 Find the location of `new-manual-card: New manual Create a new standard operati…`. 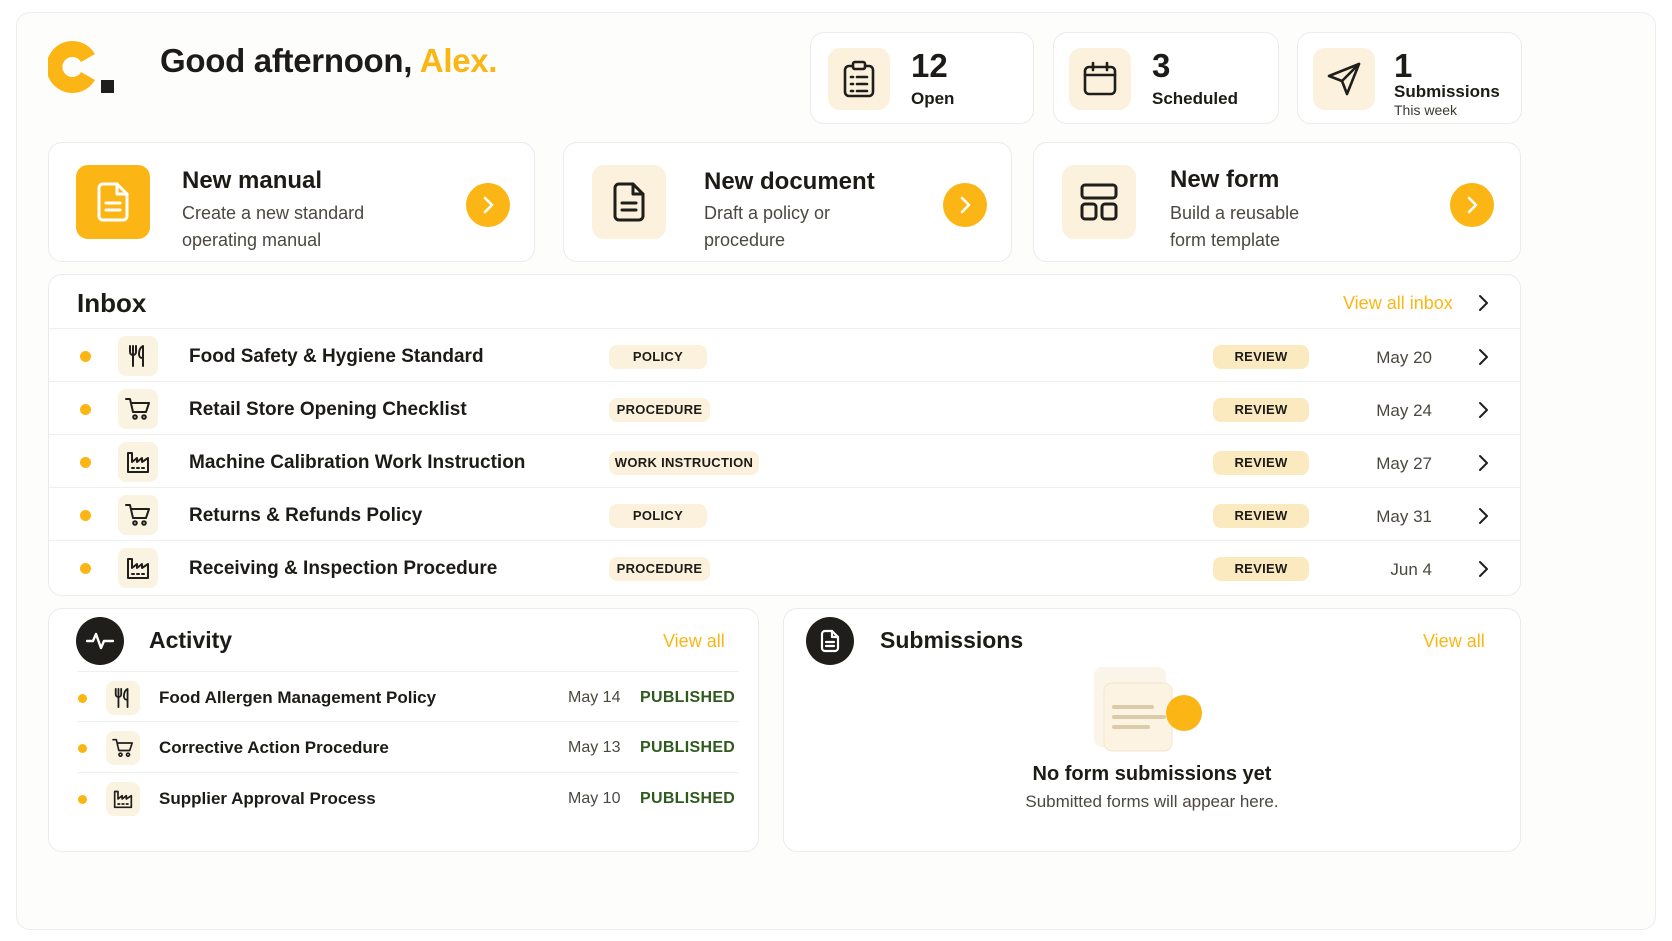

new-manual-card: New manual Create a new standard operati… is located at coordinates (291, 202).